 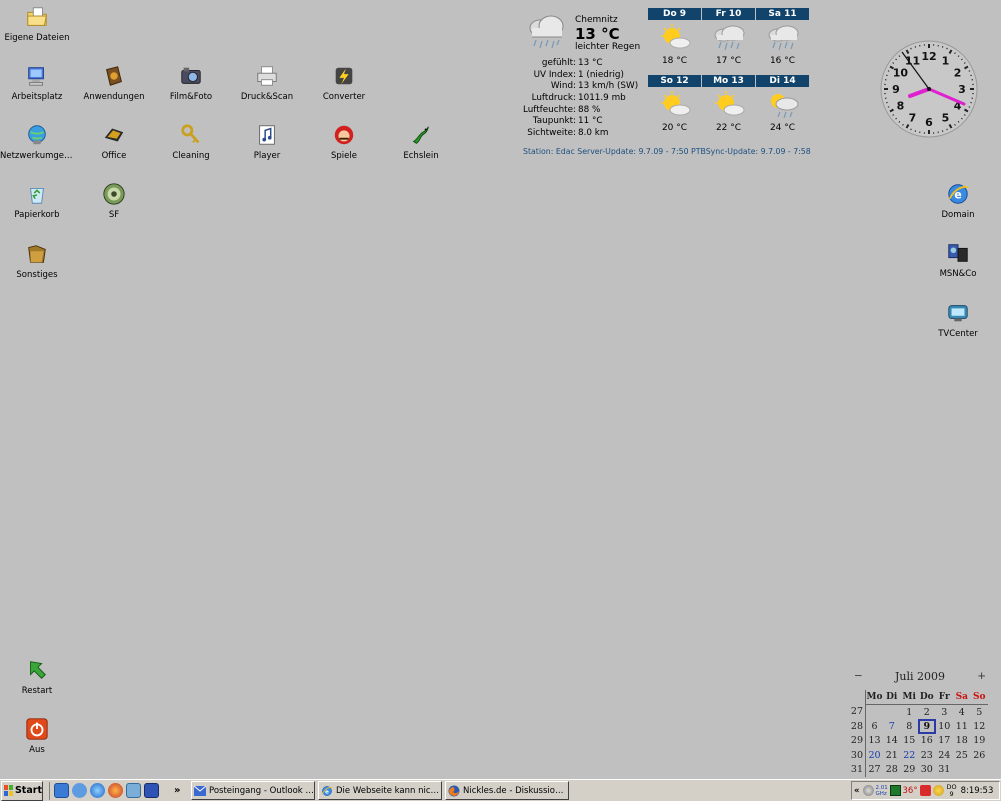 I want to click on calendar-day: 16, so click(x=927, y=741).